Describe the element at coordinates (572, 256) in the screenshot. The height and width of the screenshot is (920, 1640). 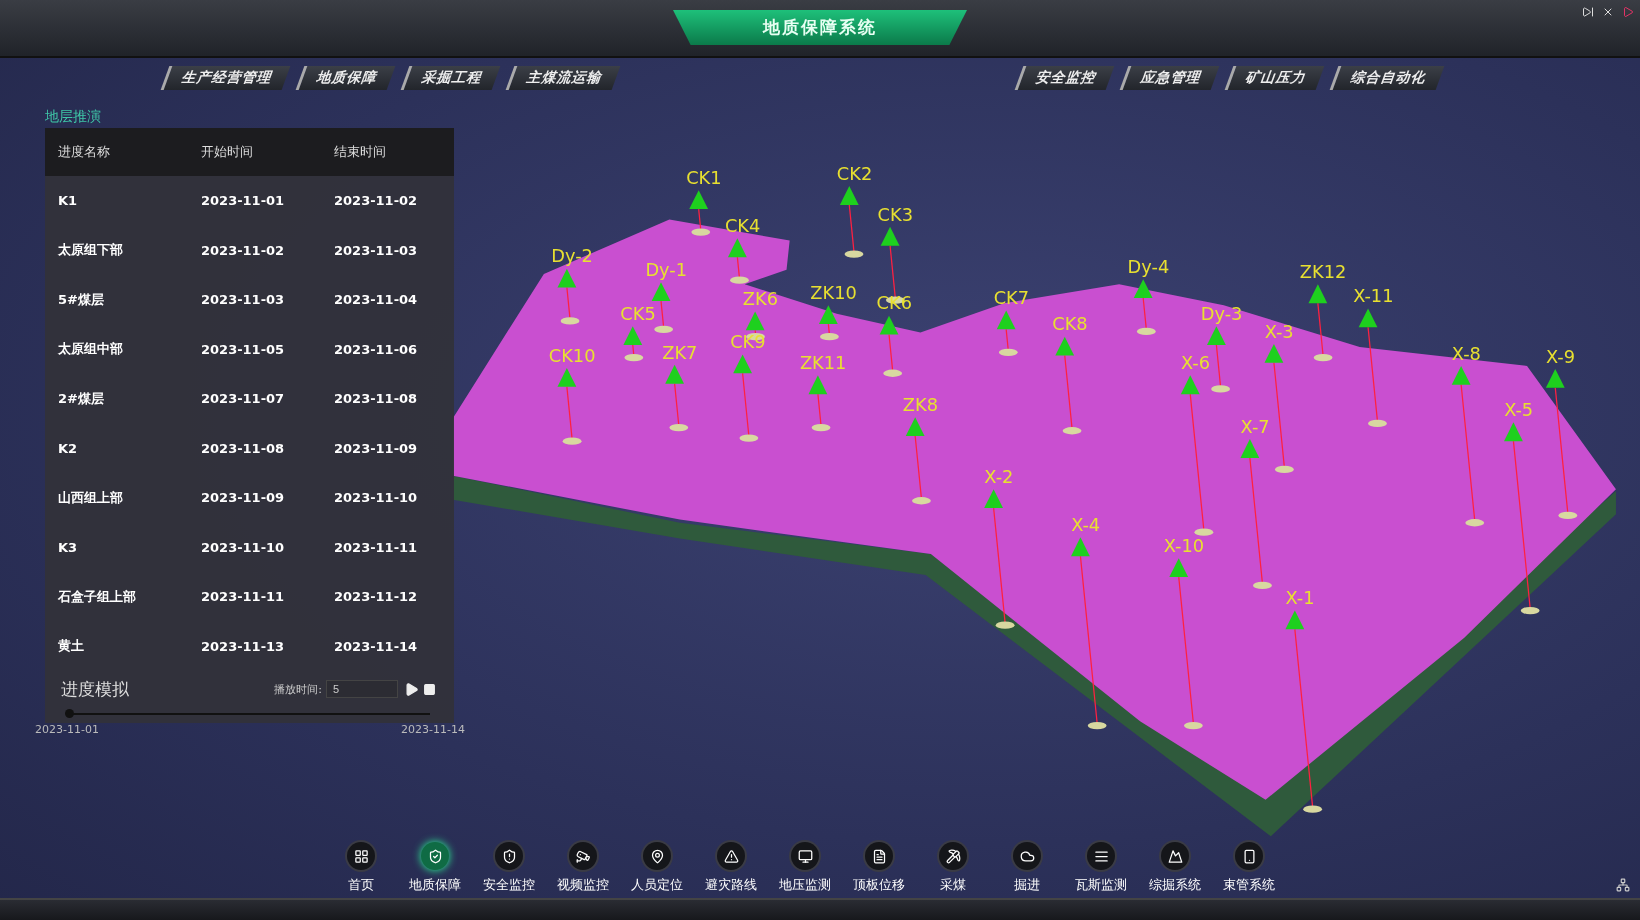
I see `borehole-label: Dy-2` at that location.